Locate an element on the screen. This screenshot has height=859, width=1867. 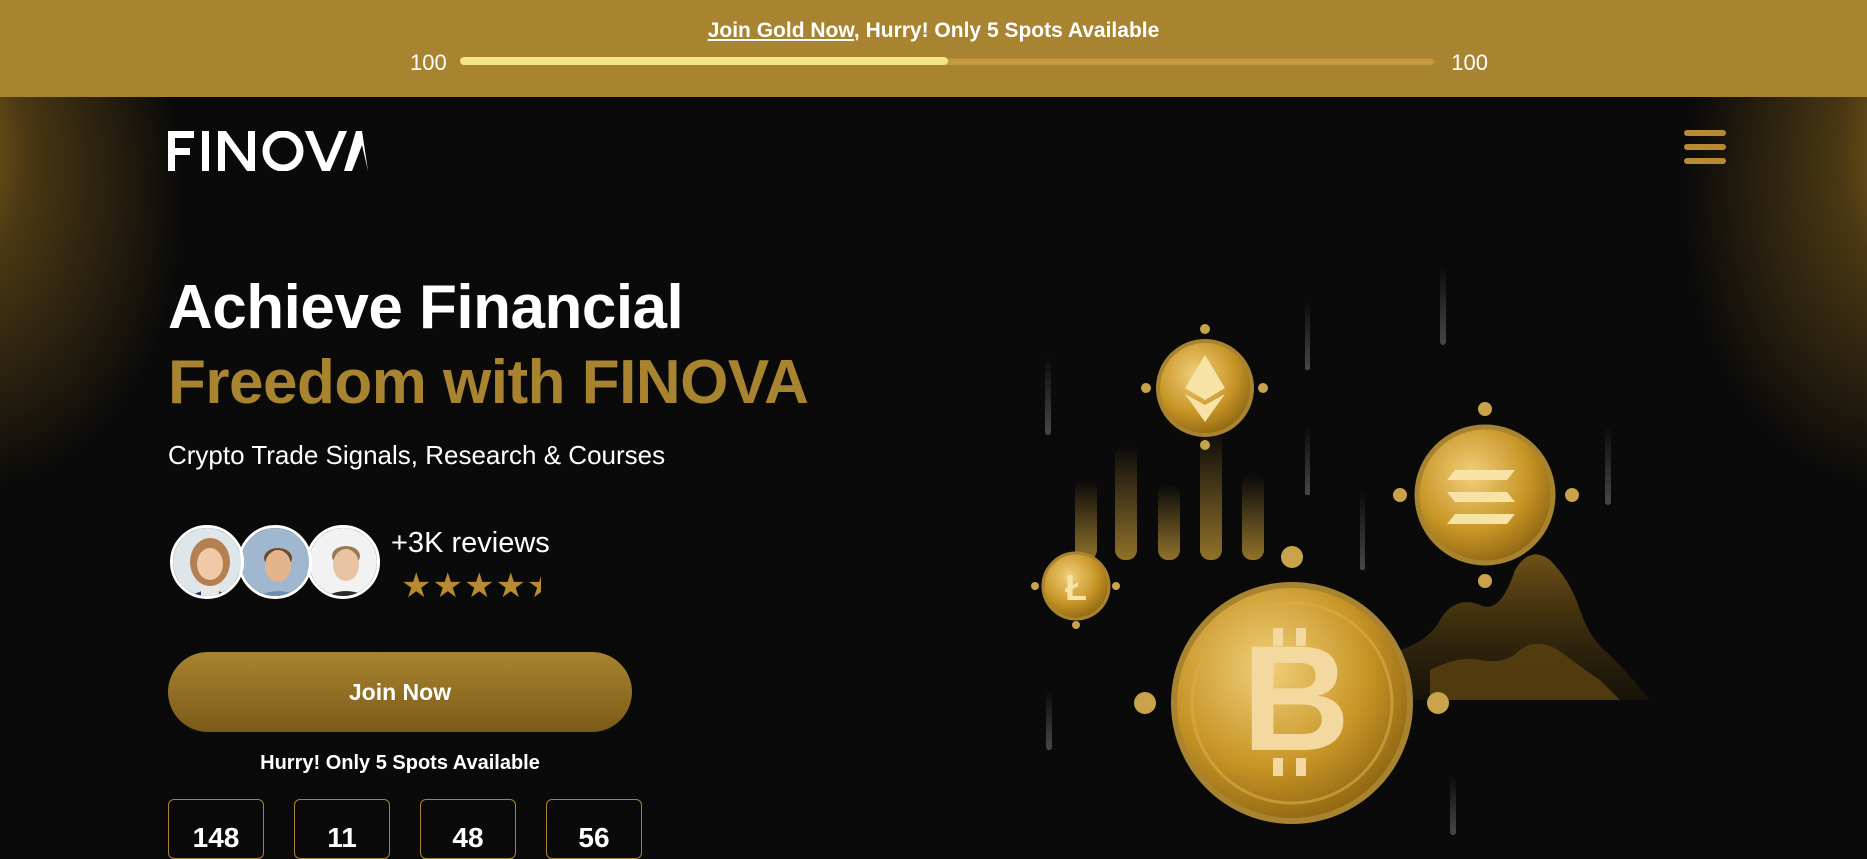
progress-end-value: 100 is located at coordinates (1469, 62).